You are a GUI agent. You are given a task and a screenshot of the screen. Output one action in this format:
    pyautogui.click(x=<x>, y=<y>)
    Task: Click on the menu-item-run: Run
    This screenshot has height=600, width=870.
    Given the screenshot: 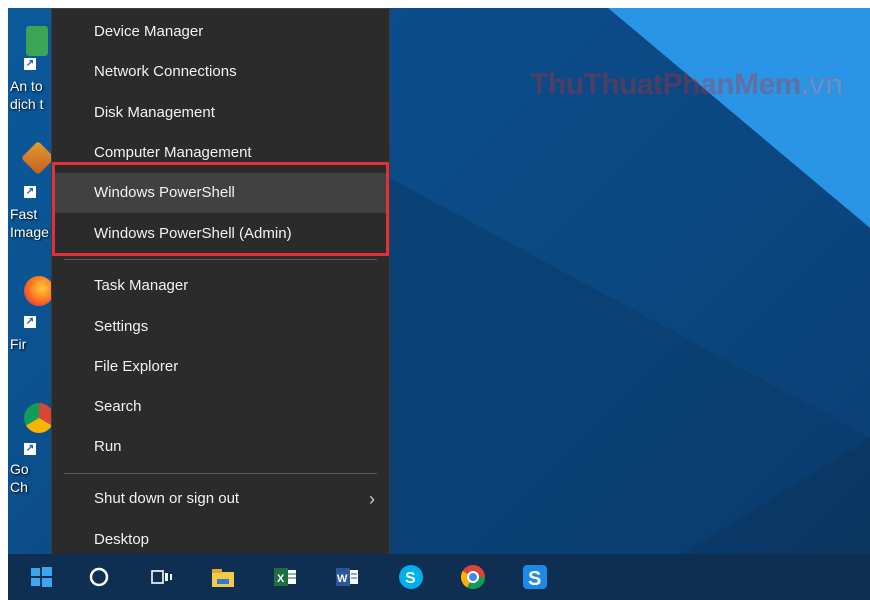 What is the action you would take?
    pyautogui.click(x=220, y=447)
    